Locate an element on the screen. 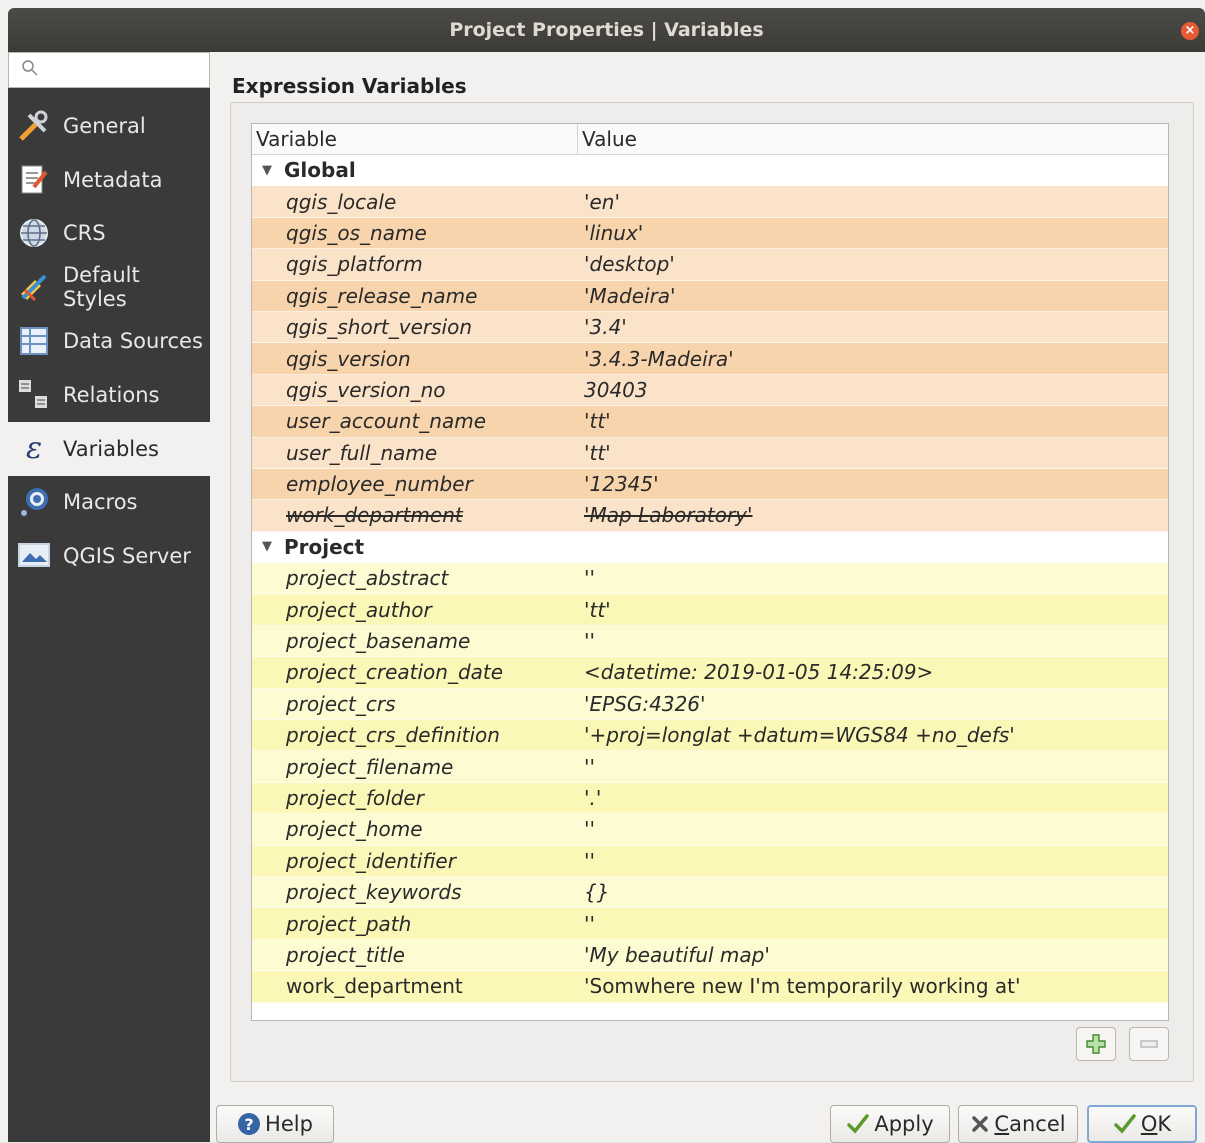 This screenshot has width=1205, height=1143. group-cell: ▼ Project is located at coordinates (415, 547).